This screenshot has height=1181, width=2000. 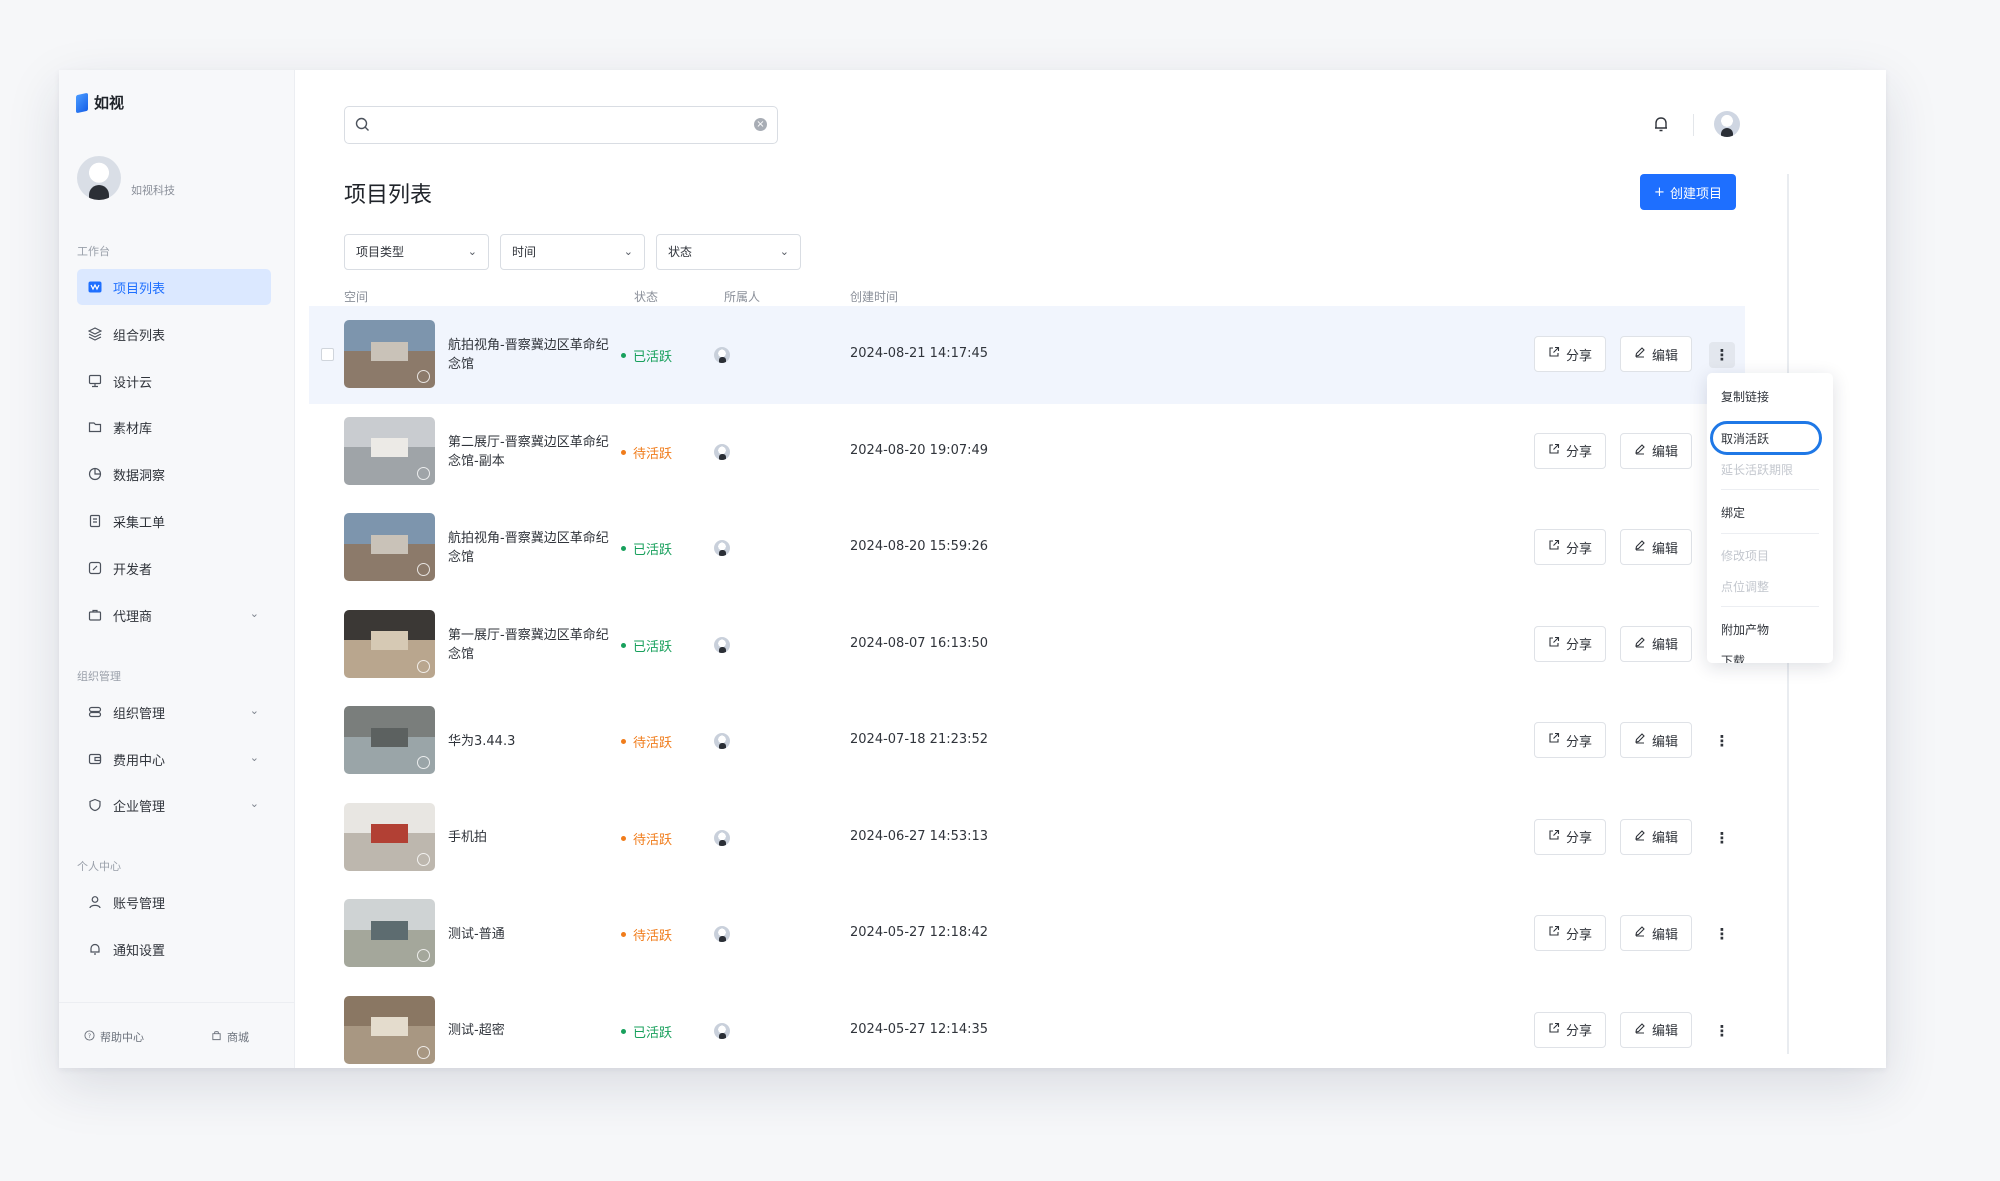 What do you see at coordinates (362, 124) in the screenshot?
I see `search-icon` at bounding box center [362, 124].